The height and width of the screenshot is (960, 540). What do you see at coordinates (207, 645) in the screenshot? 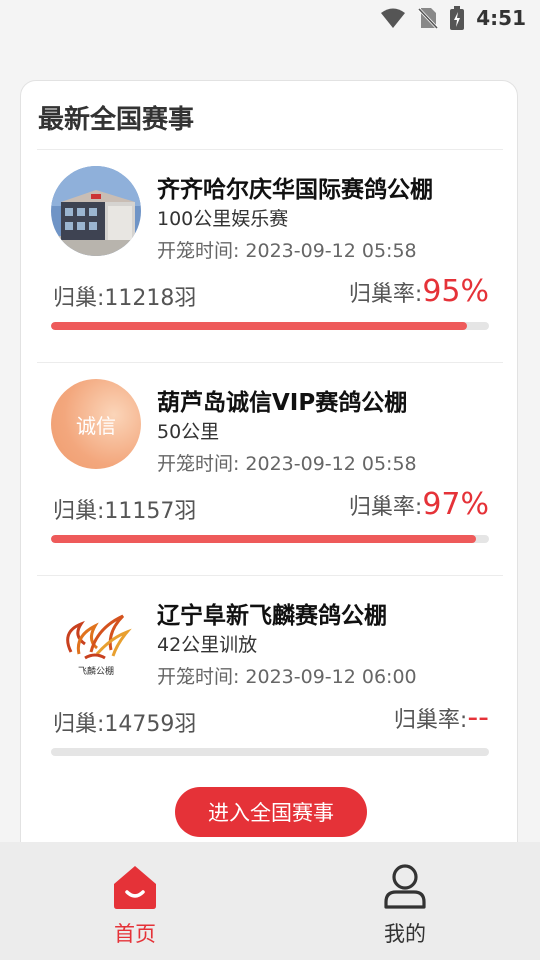
I see `race-distance: 42公里训放` at bounding box center [207, 645].